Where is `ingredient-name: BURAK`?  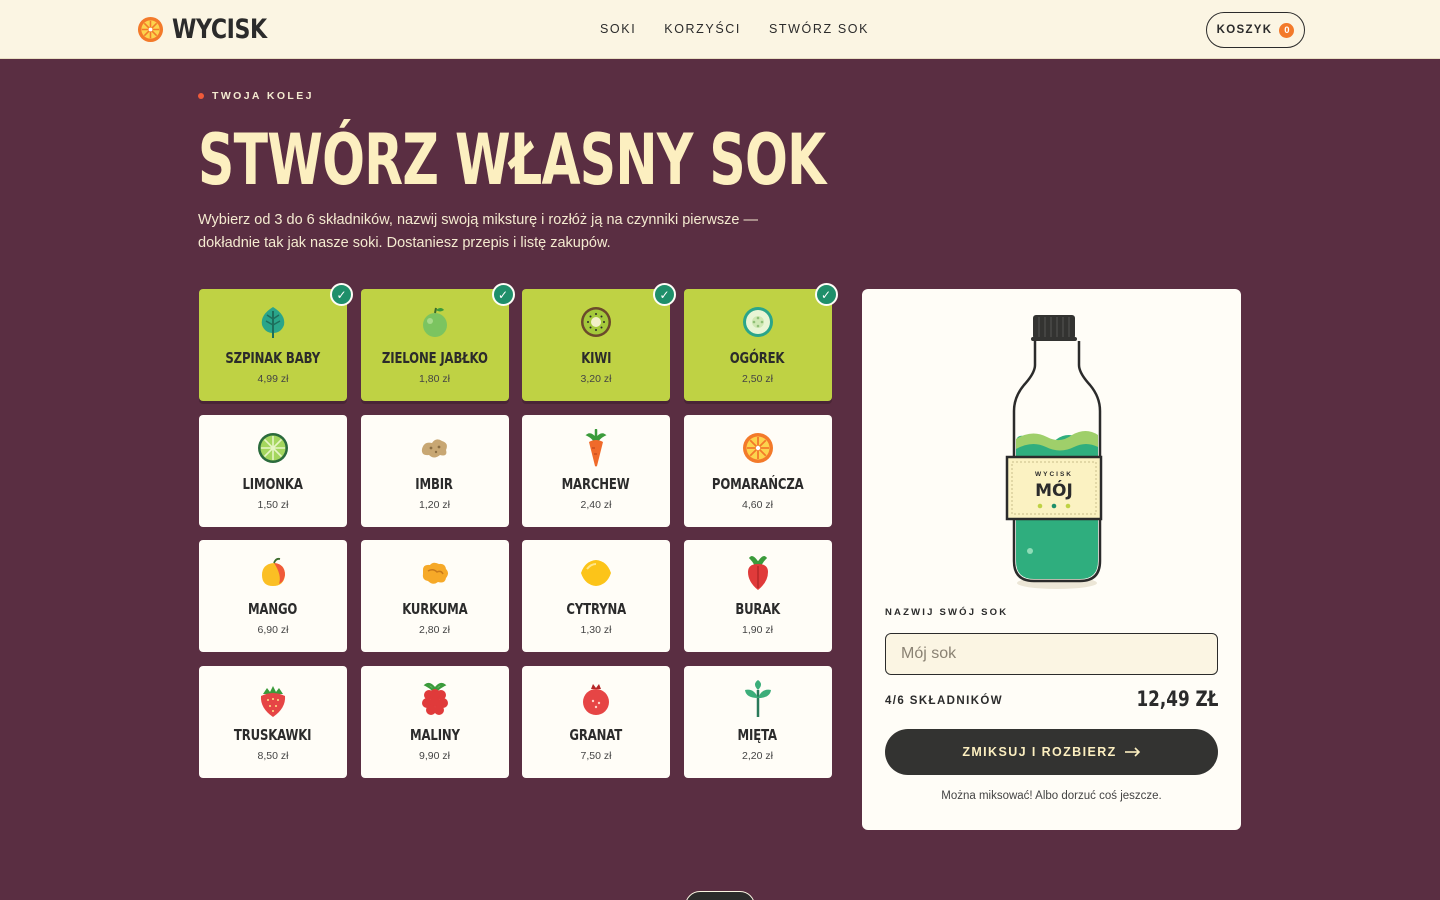
ingredient-name: BURAK is located at coordinates (757, 609).